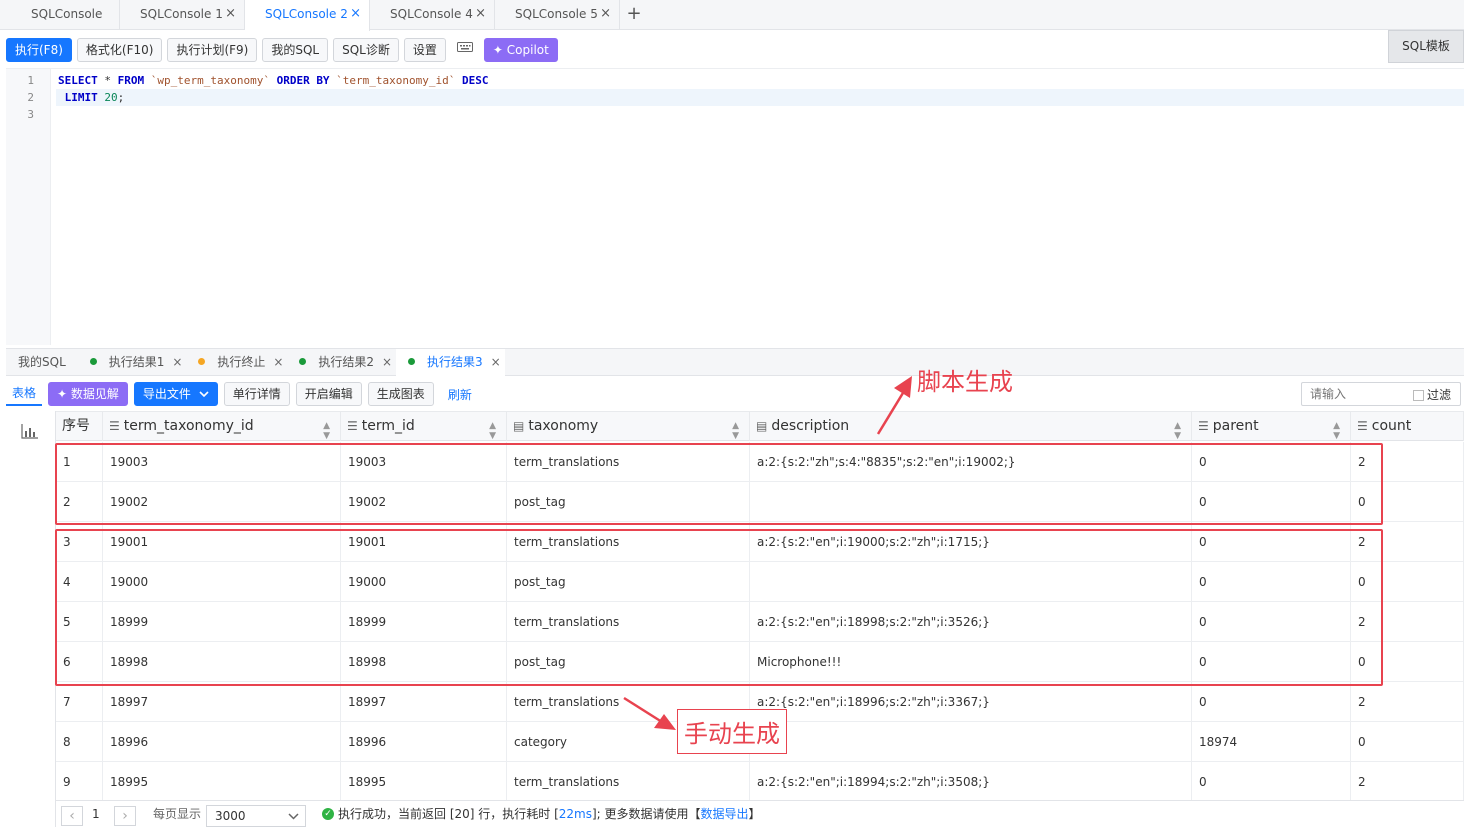  Describe the element at coordinates (628, 426) in the screenshot. I see `column-header: ▤ taxonomy ▲ ▼` at that location.